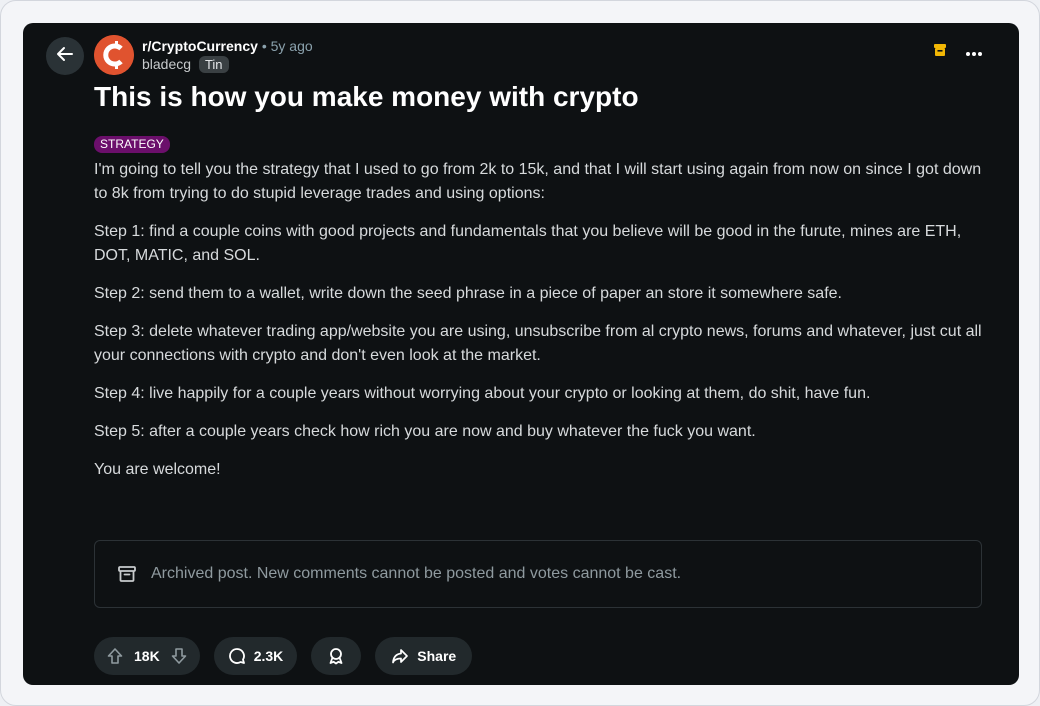 This screenshot has height=706, width=1040. I want to click on upvote-arrow-icon, so click(115, 656).